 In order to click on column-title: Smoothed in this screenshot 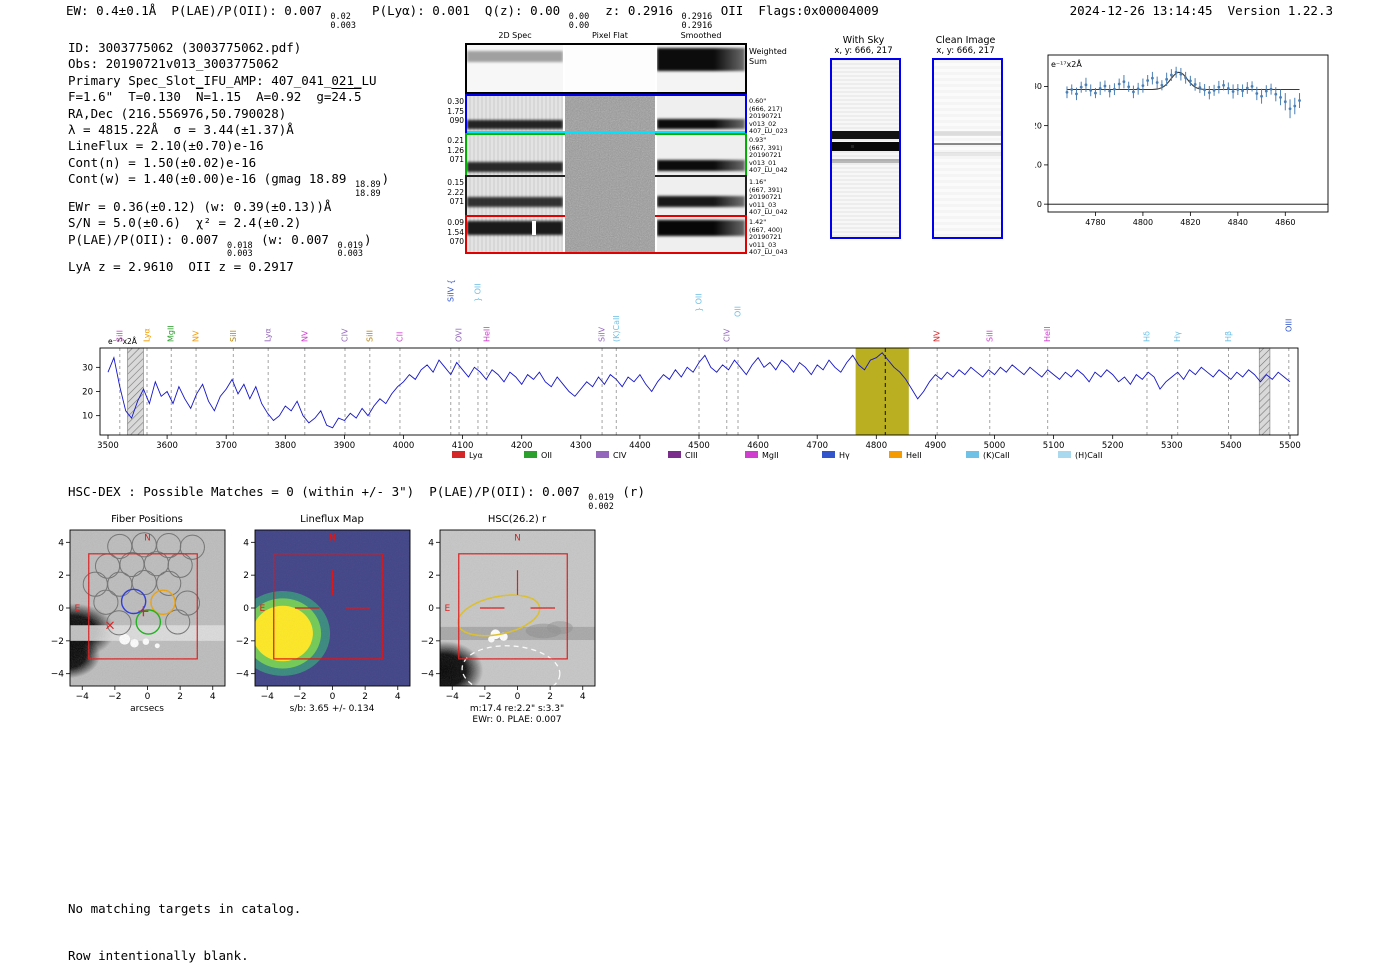, I will do `click(701, 35)`.